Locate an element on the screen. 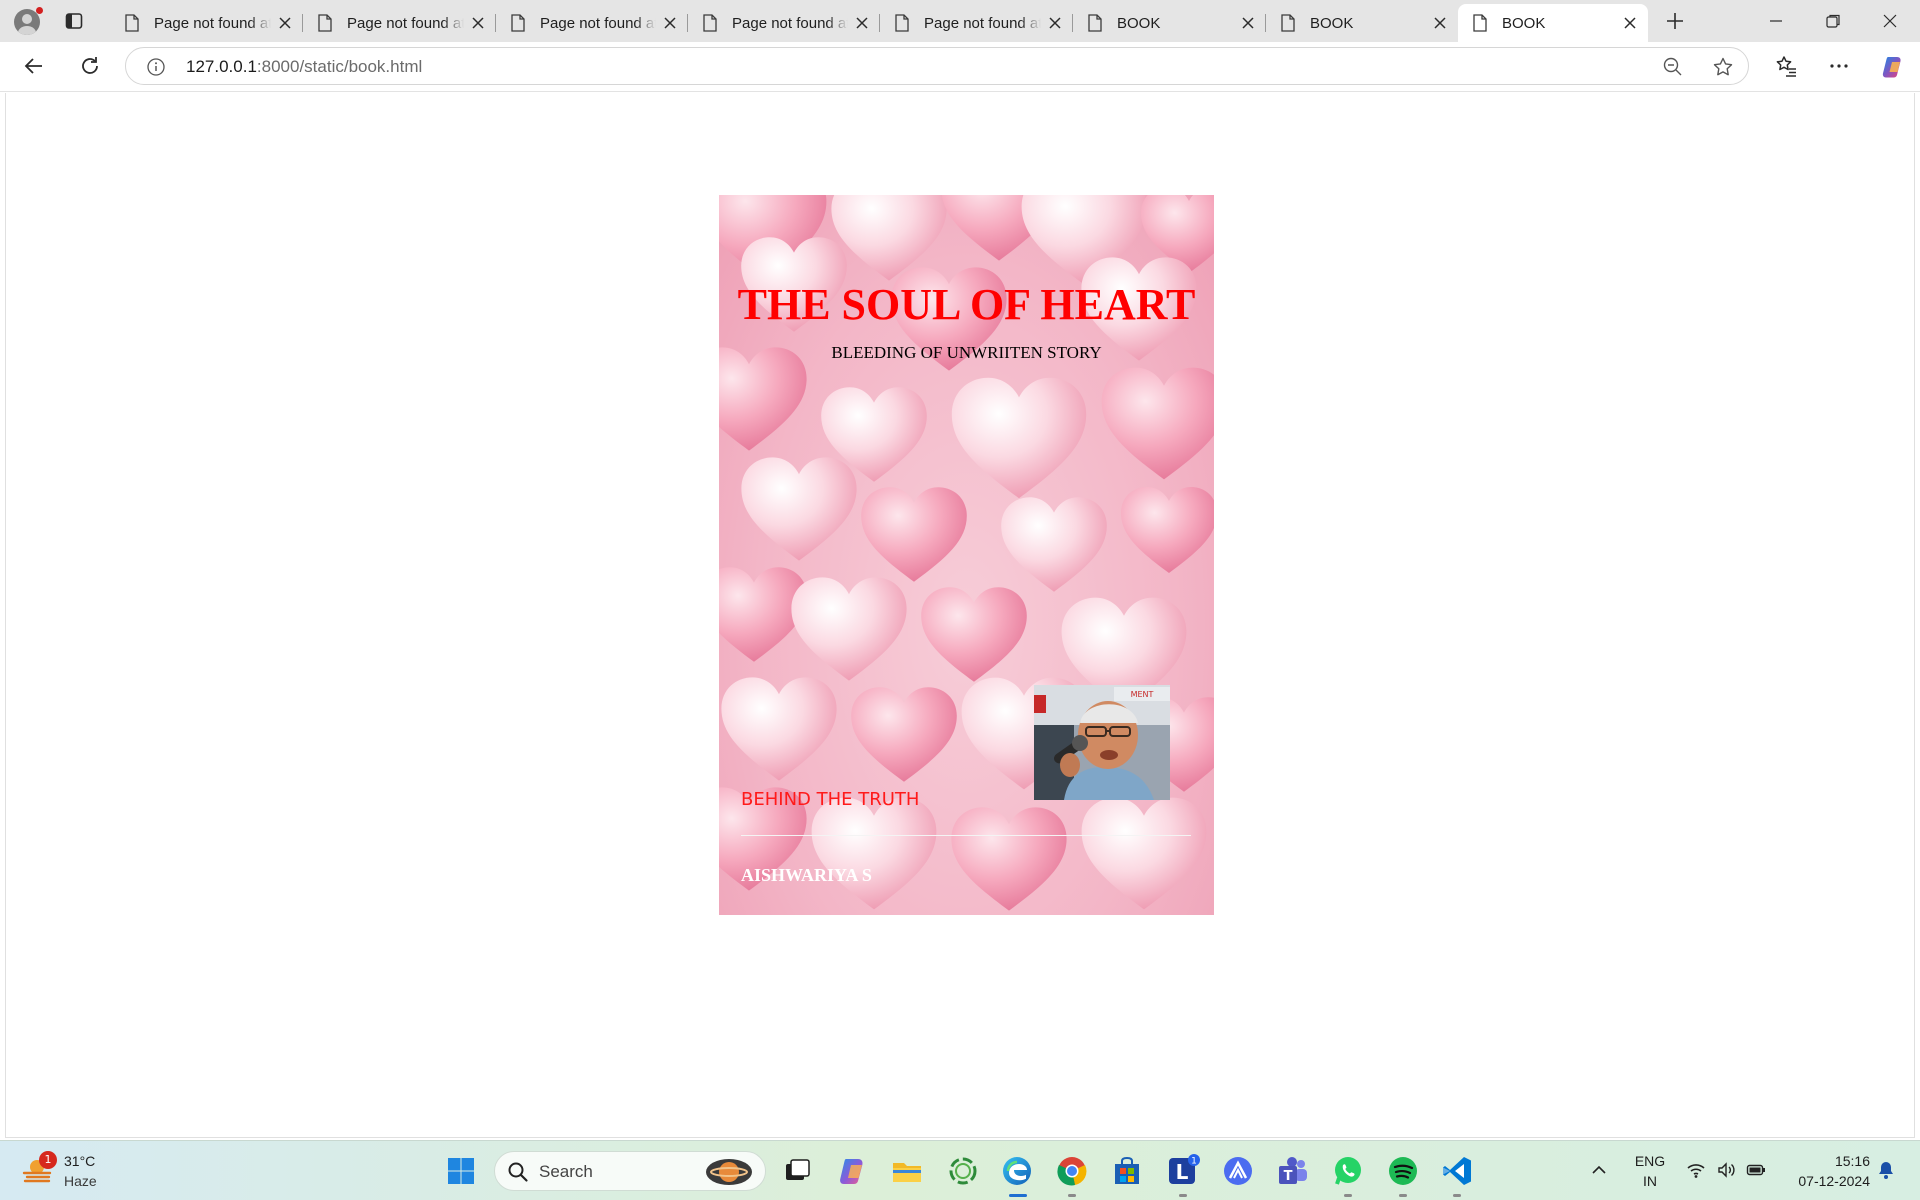 The height and width of the screenshot is (1200, 1920). wifi-icon is located at coordinates (1696, 1170).